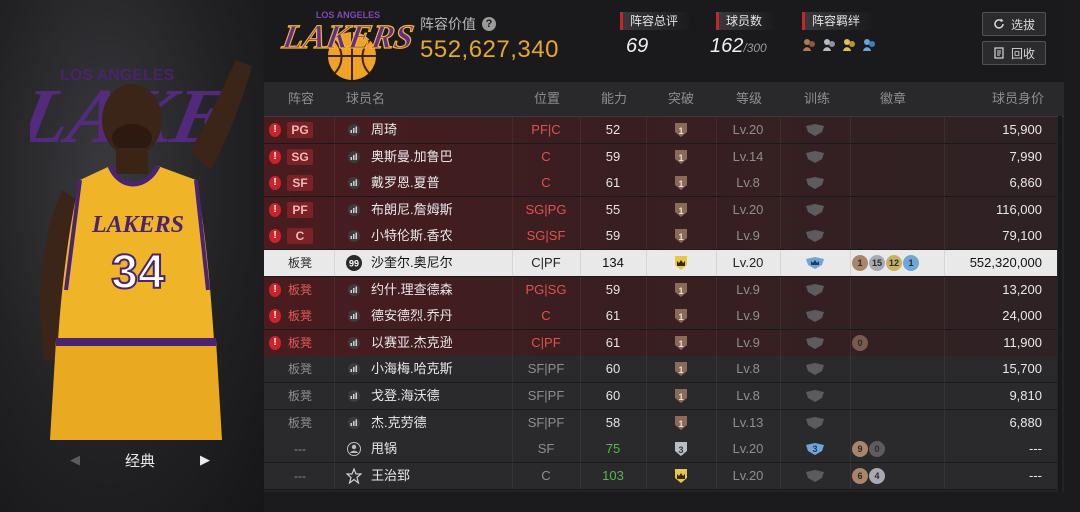 Image resolution: width=1080 pixels, height=512 pixels. I want to click on roster-row: ! PF 布朗尼.詹姆斯 SG|PG 55 1 Lv.20 116,000, so click(660, 210).